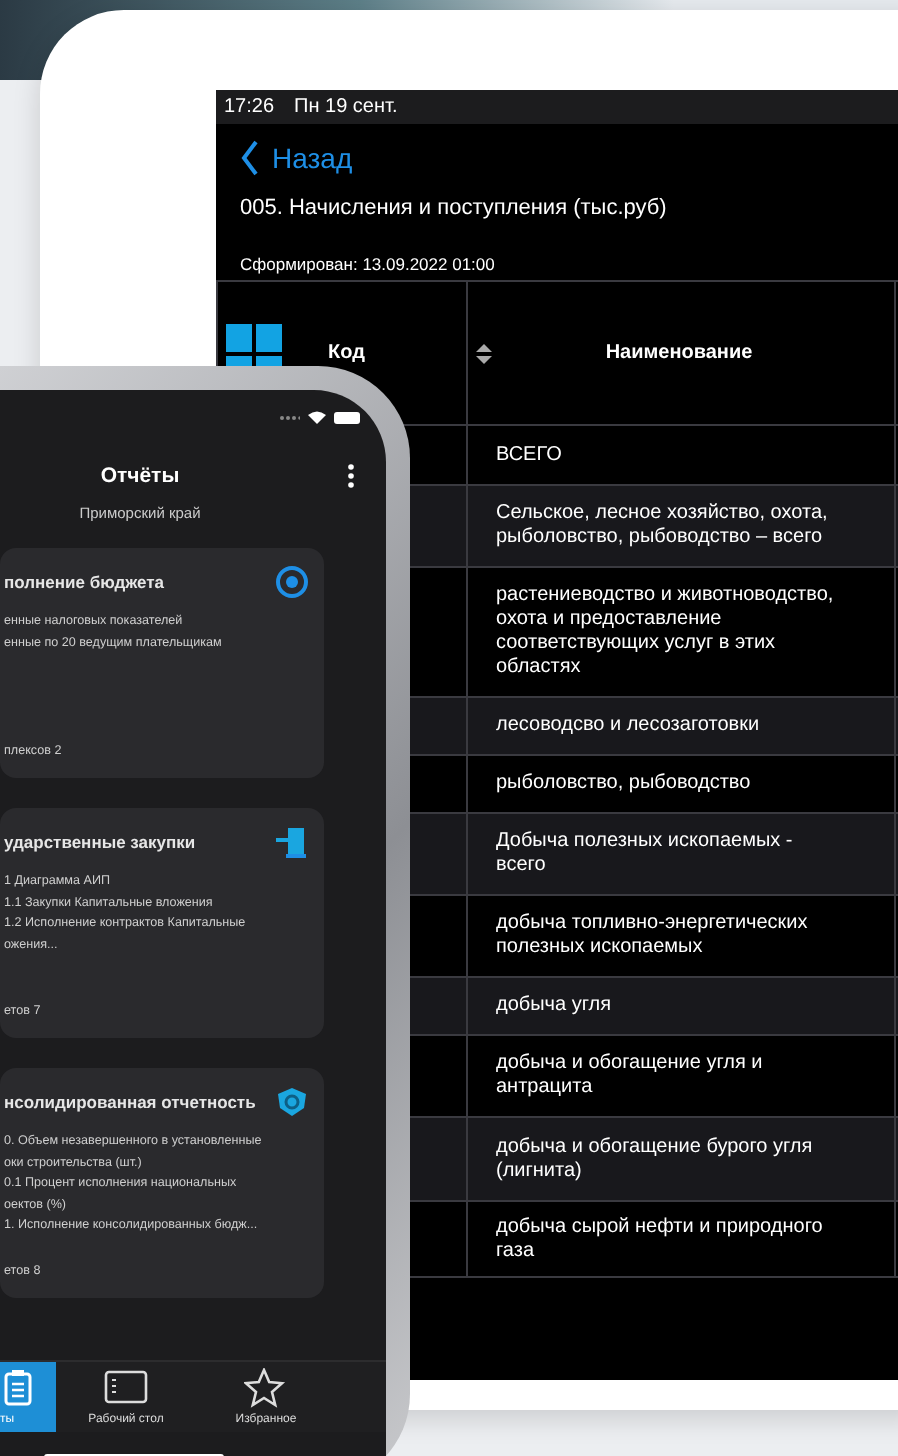 The image size is (898, 1456). Describe the element at coordinates (317, 417) in the screenshot. I see `wifi-icon` at that location.